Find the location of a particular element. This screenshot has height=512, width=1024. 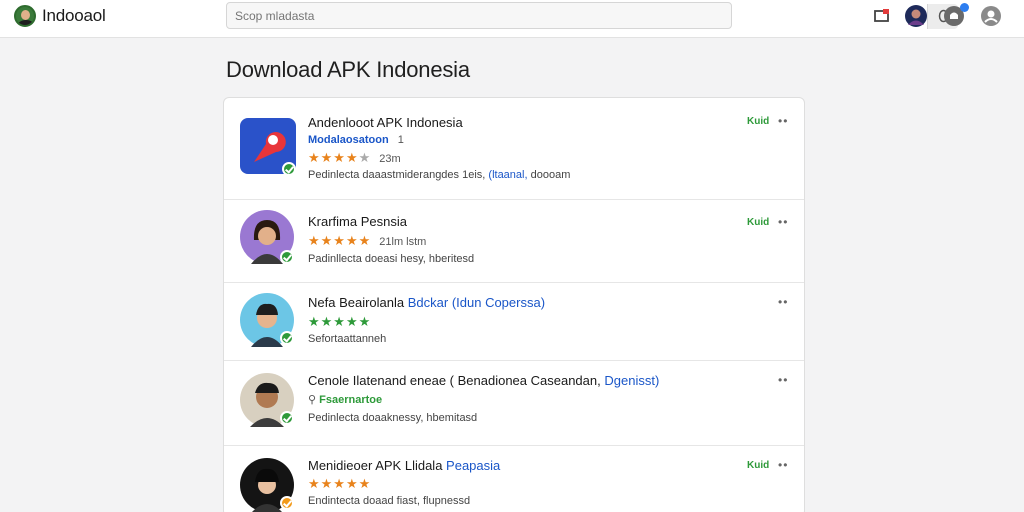

item-title: Krarfima Pesnsia is located at coordinates (357, 221).